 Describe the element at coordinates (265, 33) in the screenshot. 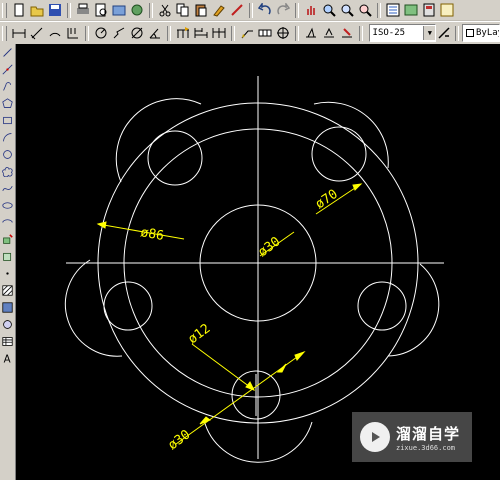

I see `tolerance-icon` at that location.